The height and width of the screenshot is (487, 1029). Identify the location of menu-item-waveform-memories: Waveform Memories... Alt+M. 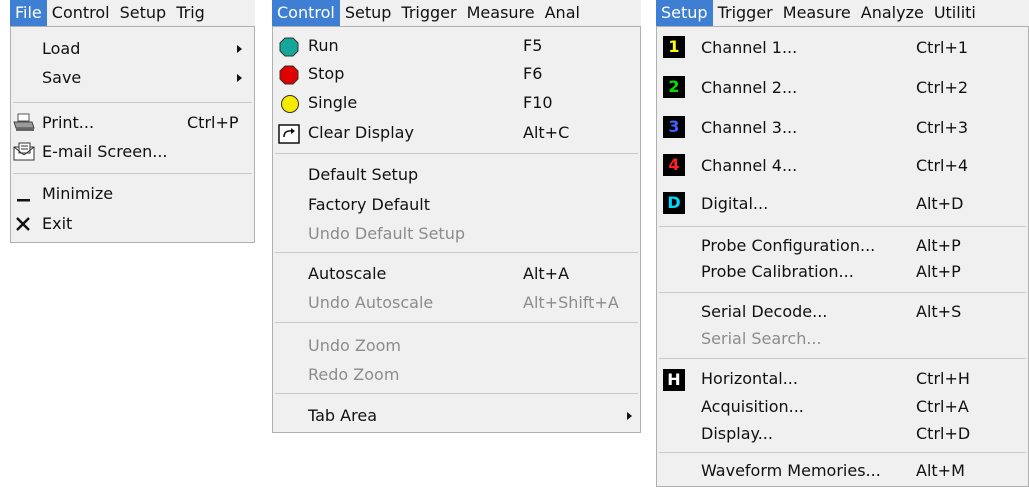
(842, 472).